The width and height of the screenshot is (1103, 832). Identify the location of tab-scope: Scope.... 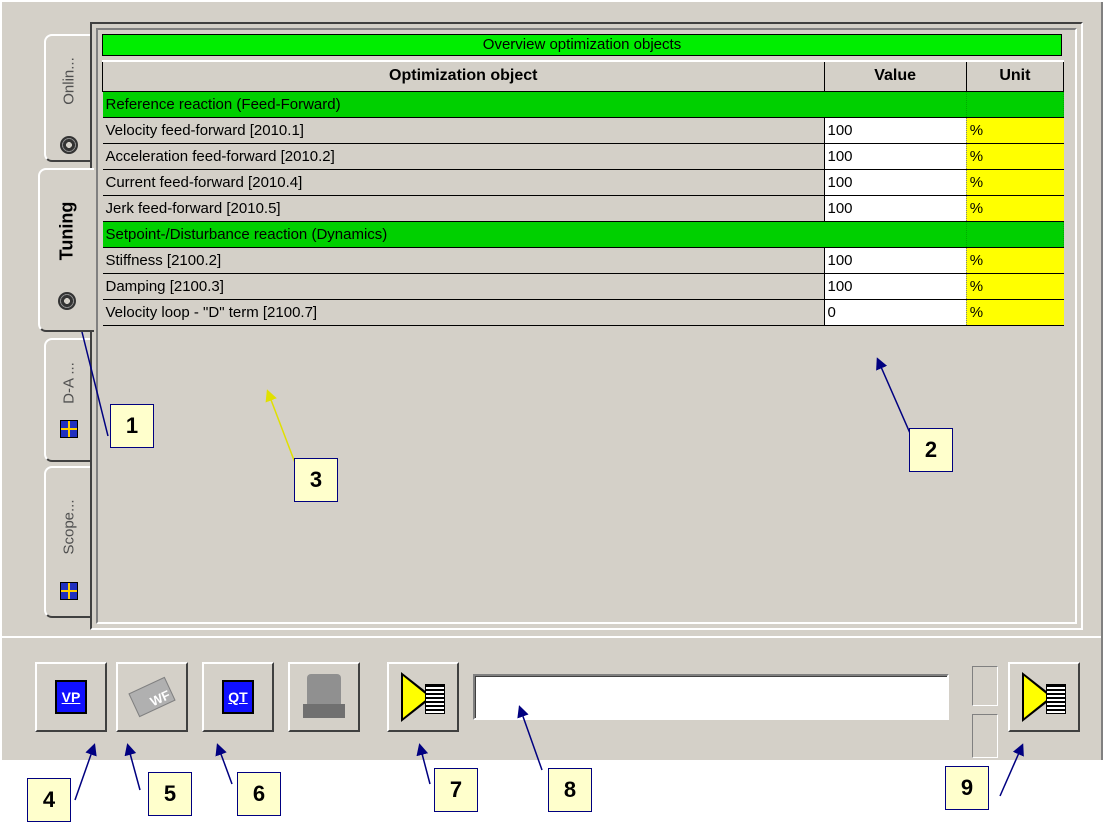
(68, 542).